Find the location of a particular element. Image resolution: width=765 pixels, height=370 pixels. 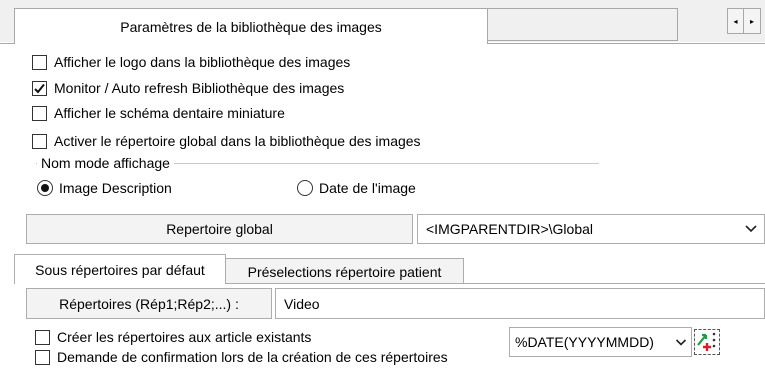

tab-scroll-right-button: ▸ is located at coordinates (752, 21).